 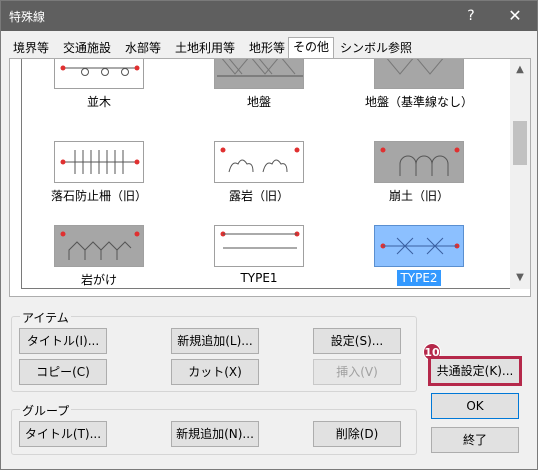 What do you see at coordinates (259, 162) in the screenshot?
I see `rogan-preview` at bounding box center [259, 162].